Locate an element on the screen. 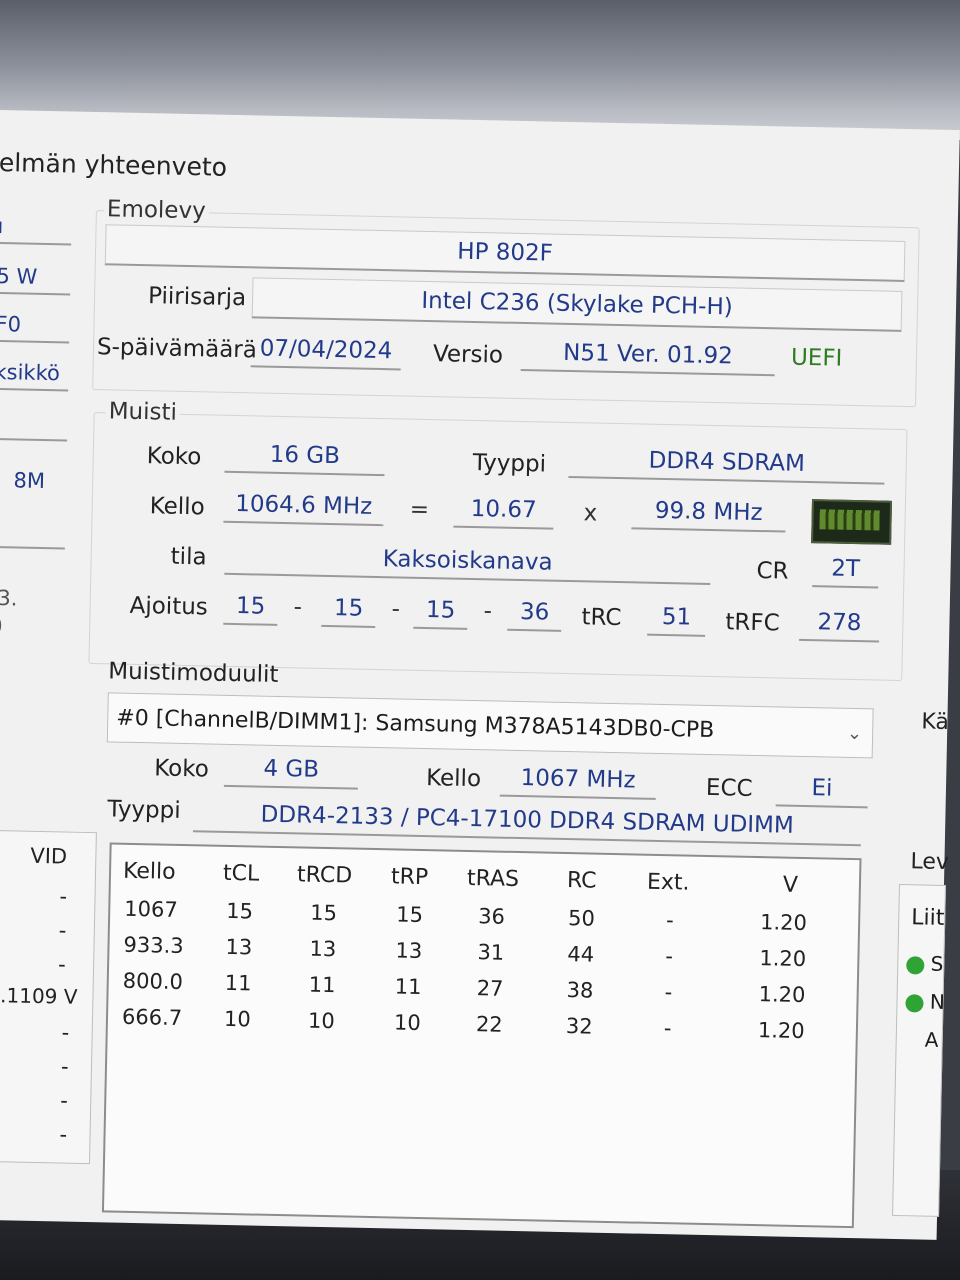 Image resolution: width=960 pixels, height=1280 pixels. modules-group-label: Muistimoduulit is located at coordinates (193, 673).